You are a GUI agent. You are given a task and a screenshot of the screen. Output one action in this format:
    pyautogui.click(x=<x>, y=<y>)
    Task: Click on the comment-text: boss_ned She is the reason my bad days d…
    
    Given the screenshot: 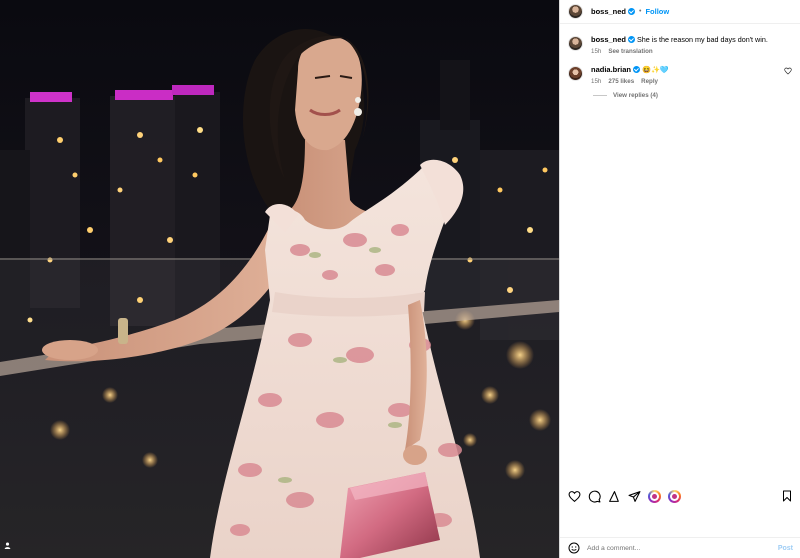 What is the action you would take?
    pyautogui.click(x=691, y=40)
    